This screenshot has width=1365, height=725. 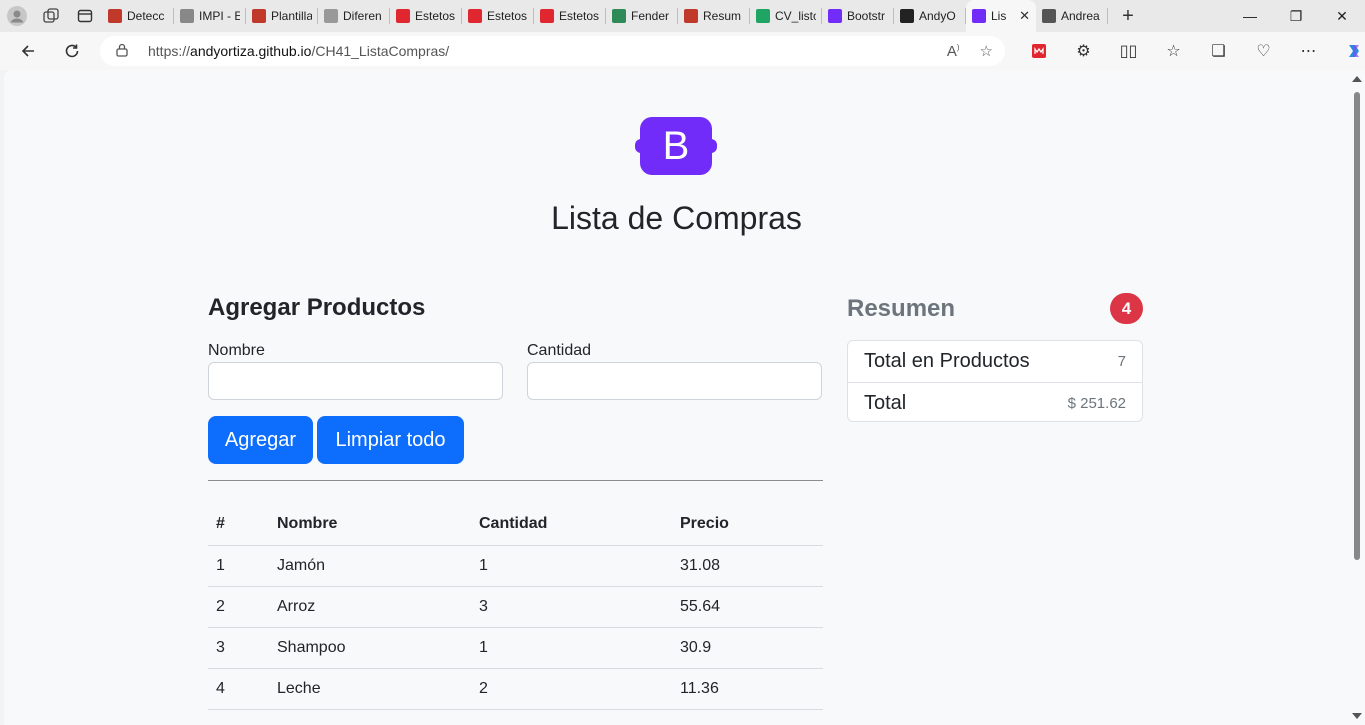 I want to click on summary-row-products: Total en Productos 7, so click(x=995, y=361).